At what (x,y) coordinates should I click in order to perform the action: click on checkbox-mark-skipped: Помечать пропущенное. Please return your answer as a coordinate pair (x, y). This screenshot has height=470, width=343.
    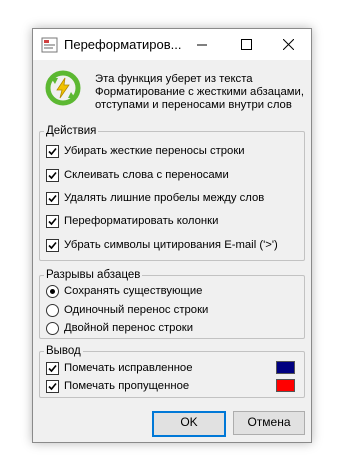
    Looking at the image, I should click on (174, 387).